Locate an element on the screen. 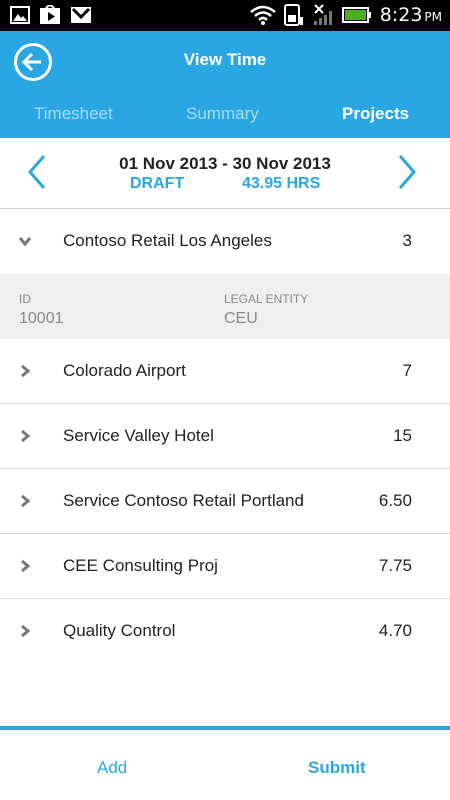 This screenshot has height=800, width=450. project-hours: 6.50 is located at coordinates (395, 500).